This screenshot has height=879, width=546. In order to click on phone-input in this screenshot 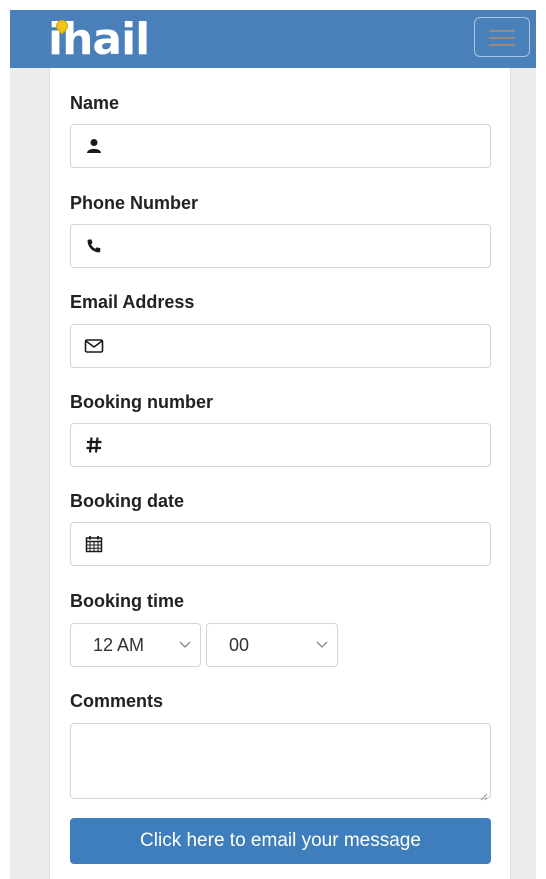, I will do `click(296, 247)`.